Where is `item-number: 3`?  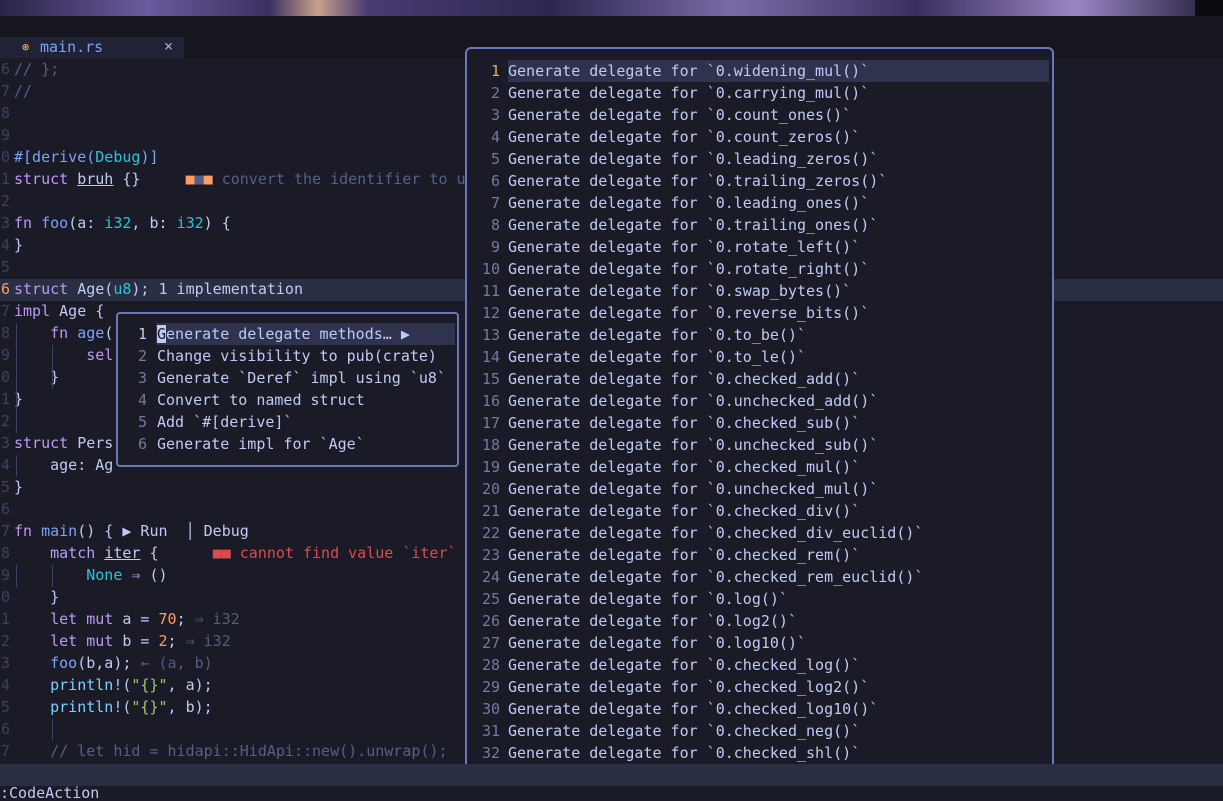
item-number: 3 is located at coordinates (495, 115).